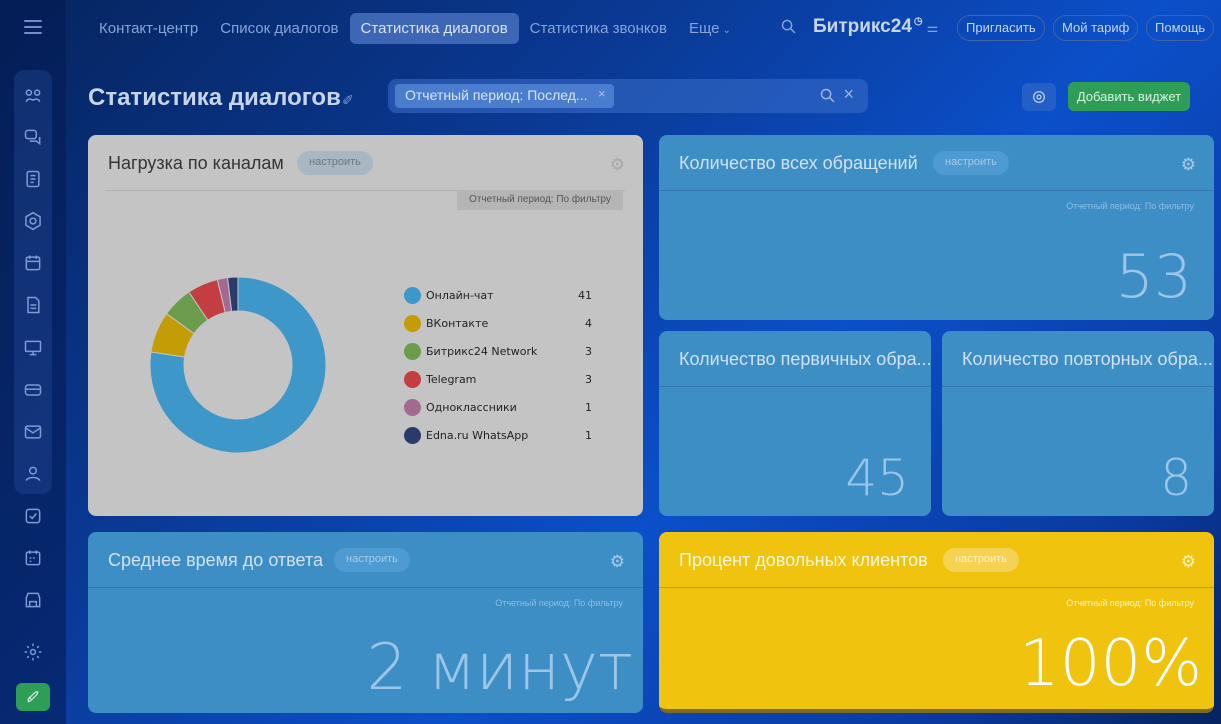 This screenshot has height=724, width=1221. I want to click on logo-text: Битрикс, so click(852, 26).